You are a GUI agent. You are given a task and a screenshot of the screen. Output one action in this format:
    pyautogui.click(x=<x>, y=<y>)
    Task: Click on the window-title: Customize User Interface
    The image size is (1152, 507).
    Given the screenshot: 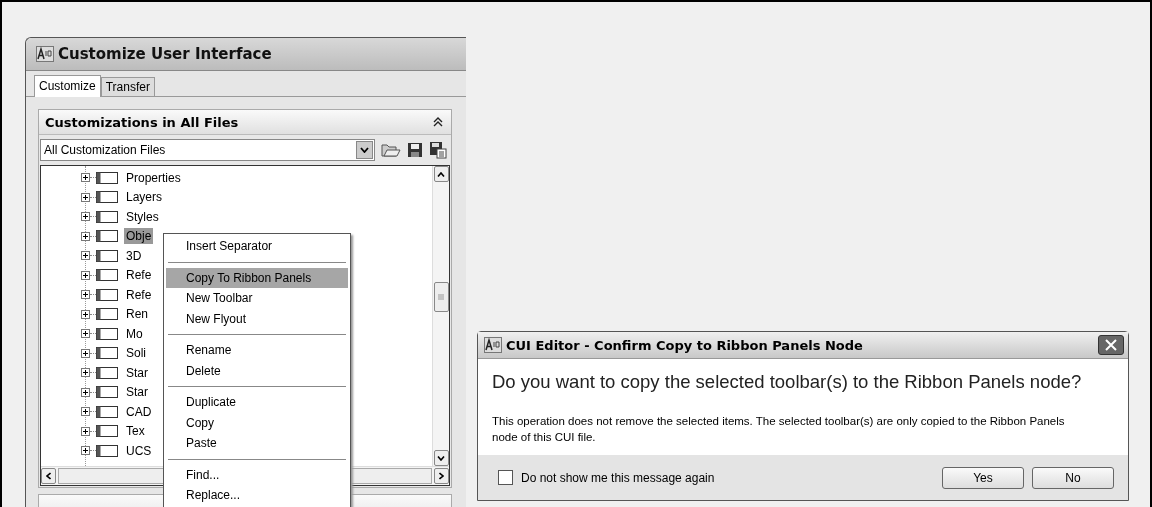 What is the action you would take?
    pyautogui.click(x=165, y=54)
    